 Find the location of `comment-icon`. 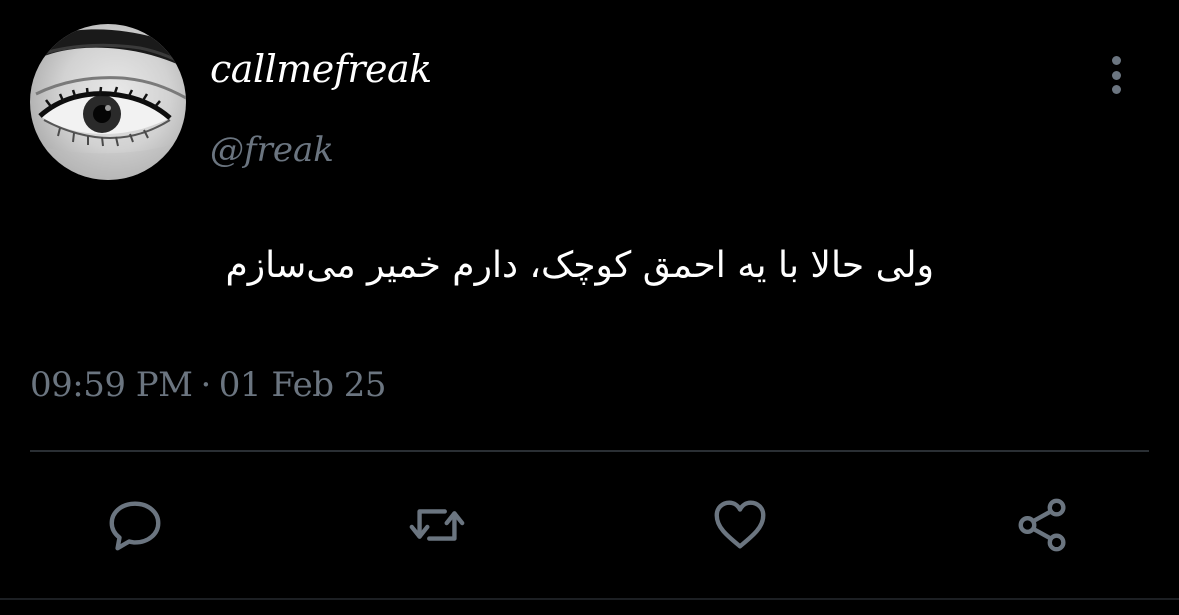

comment-icon is located at coordinates (135, 526).